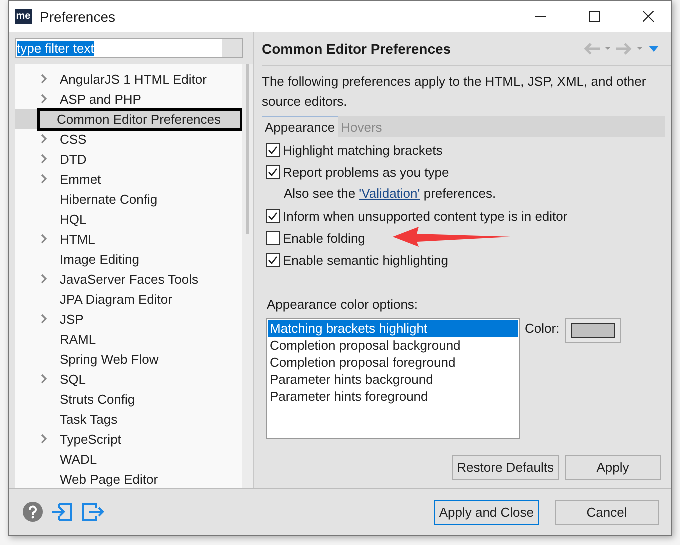  Describe the element at coordinates (128, 419) in the screenshot. I see `tree-item: Task Tags` at that location.